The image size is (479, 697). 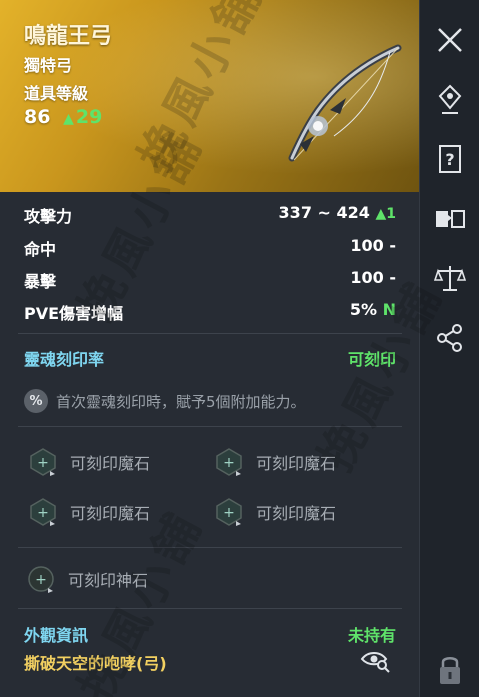 What do you see at coordinates (371, 359) in the screenshot?
I see `soul-engrave-status: 可刻印` at bounding box center [371, 359].